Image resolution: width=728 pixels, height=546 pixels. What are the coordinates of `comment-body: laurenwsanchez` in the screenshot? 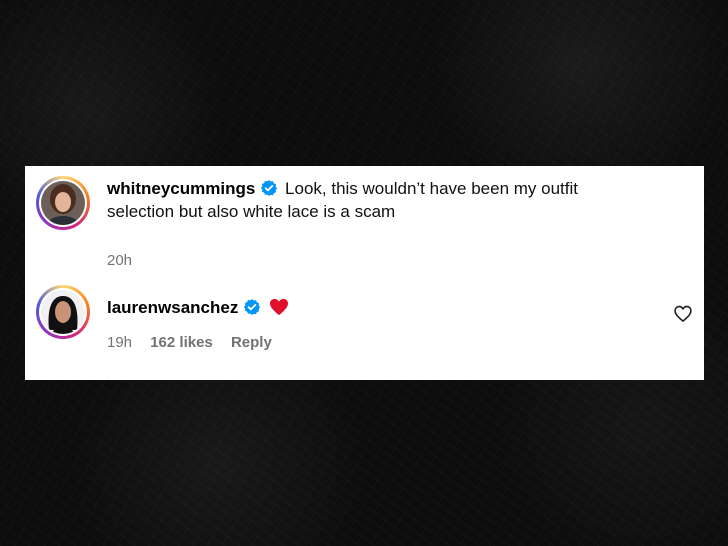 It's located at (377, 307).